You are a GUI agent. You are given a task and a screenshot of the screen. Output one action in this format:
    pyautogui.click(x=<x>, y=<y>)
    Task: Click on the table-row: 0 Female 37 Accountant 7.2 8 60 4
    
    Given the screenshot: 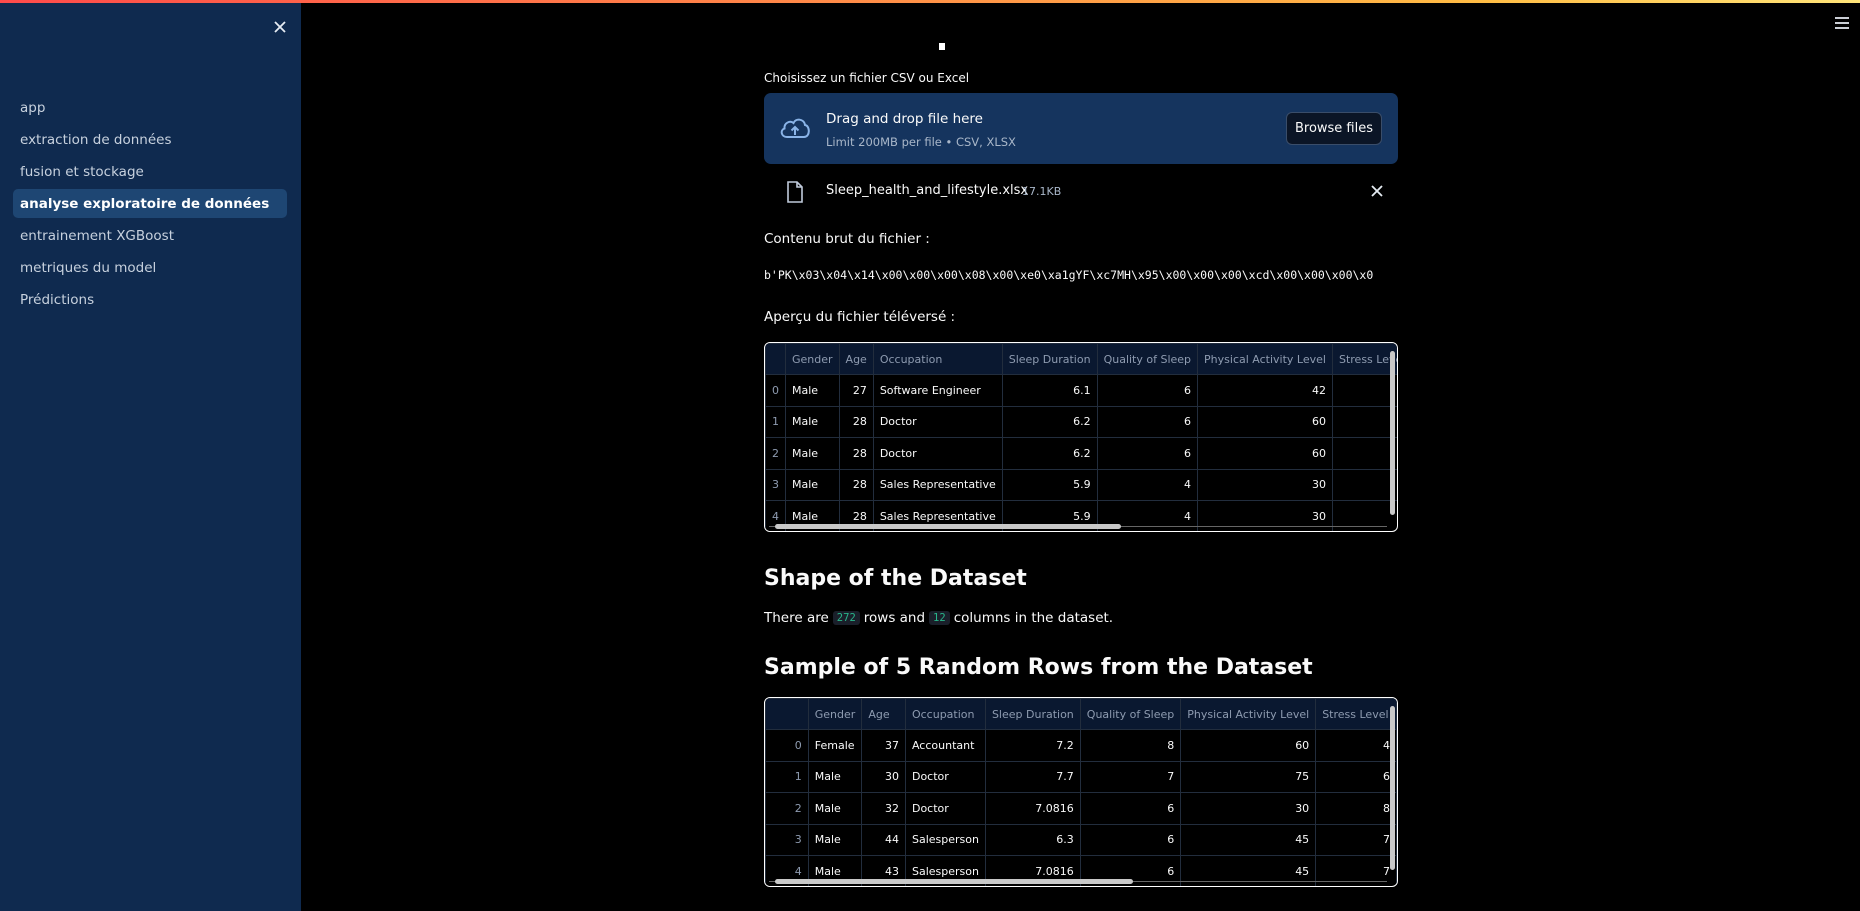 What is the action you would take?
    pyautogui.click(x=1081, y=745)
    